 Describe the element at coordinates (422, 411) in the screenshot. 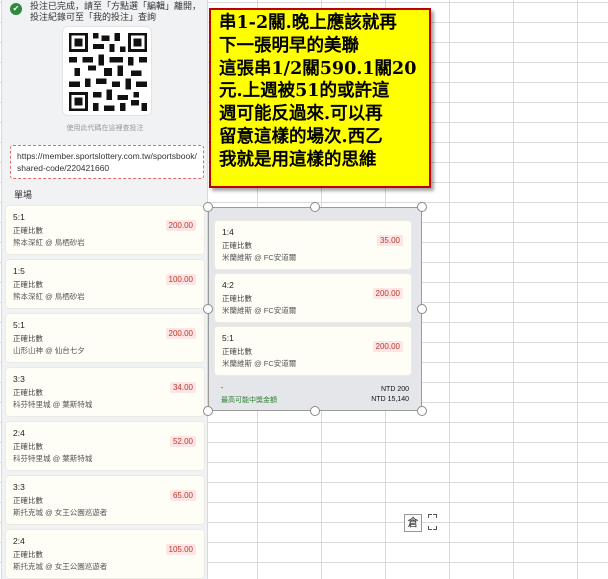

I see `resize-handle-bottom-right` at that location.